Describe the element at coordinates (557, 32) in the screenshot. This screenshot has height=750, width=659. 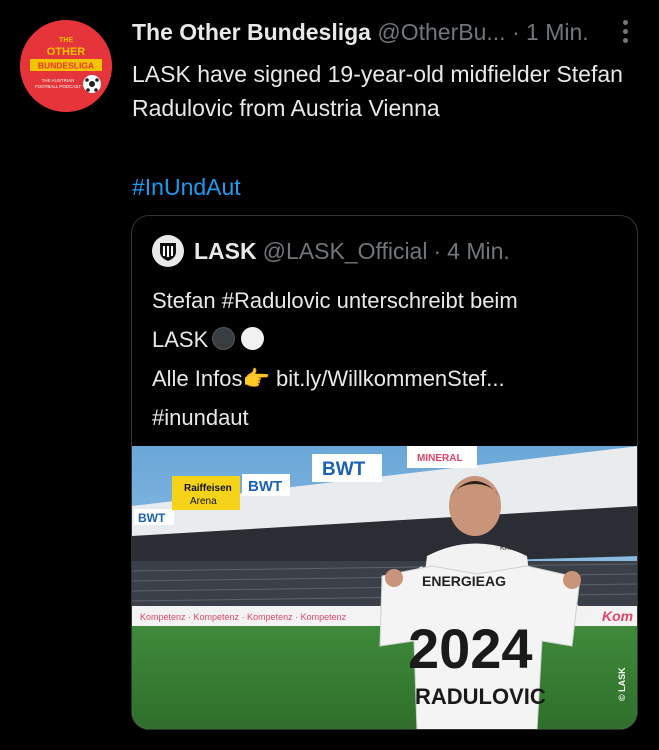
I see `tweet-timestamp: 1 Min.` at that location.